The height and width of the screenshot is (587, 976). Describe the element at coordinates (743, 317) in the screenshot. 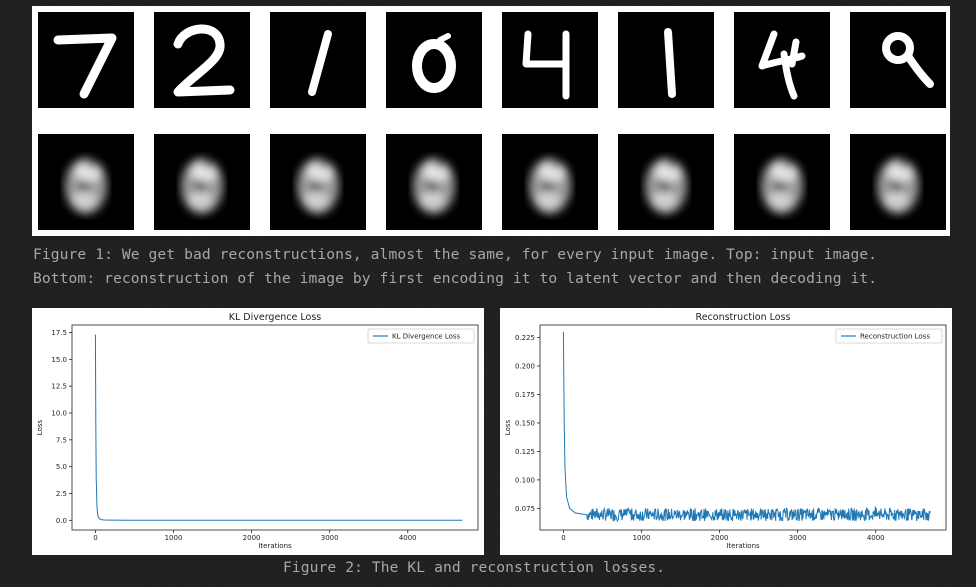

I see `chart-title: Reconstruction Loss` at that location.